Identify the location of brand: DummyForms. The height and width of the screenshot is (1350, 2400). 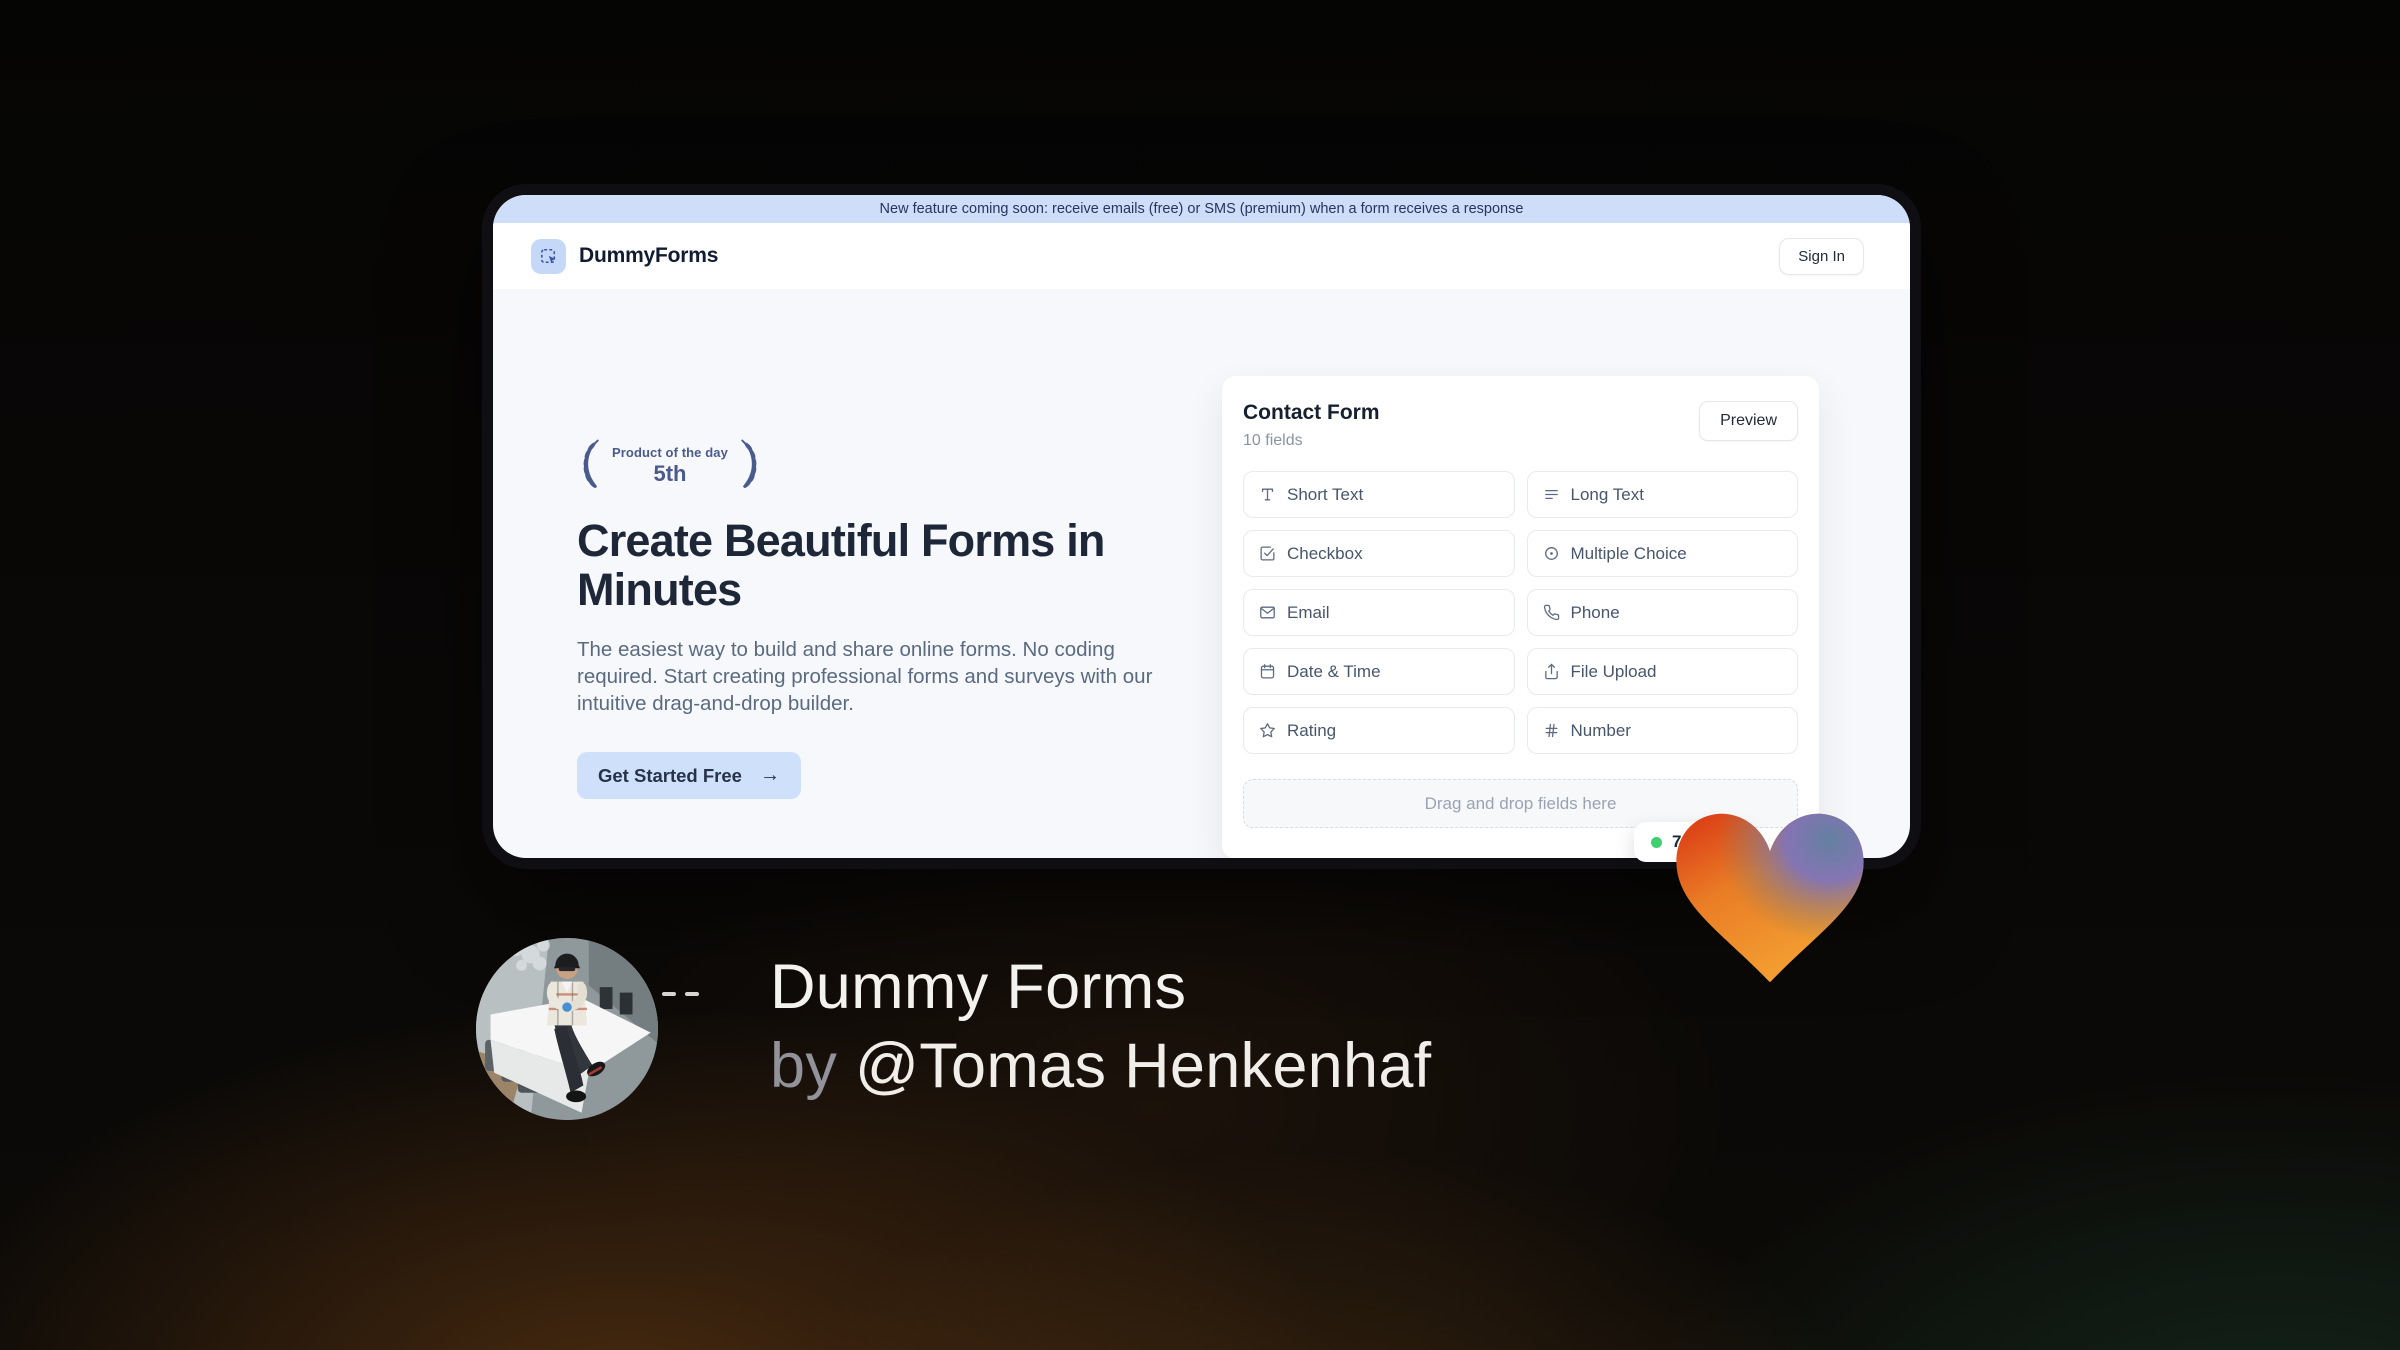
(625, 256).